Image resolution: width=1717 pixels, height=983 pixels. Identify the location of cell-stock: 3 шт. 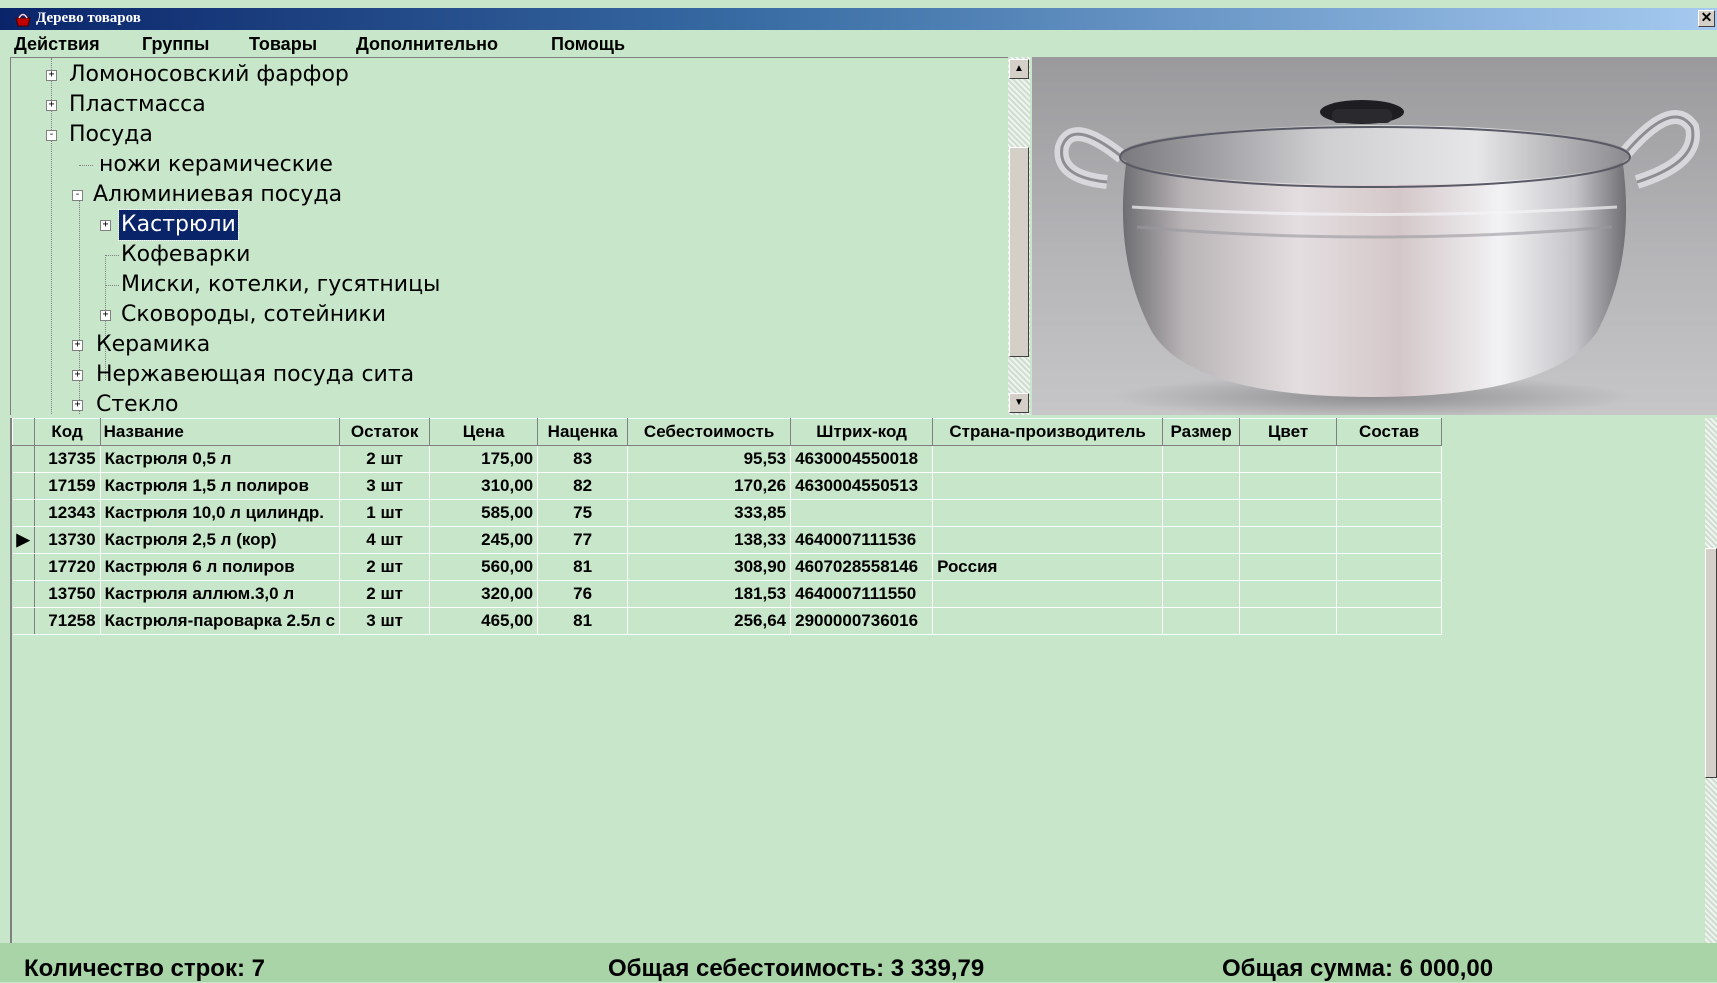
(385, 486).